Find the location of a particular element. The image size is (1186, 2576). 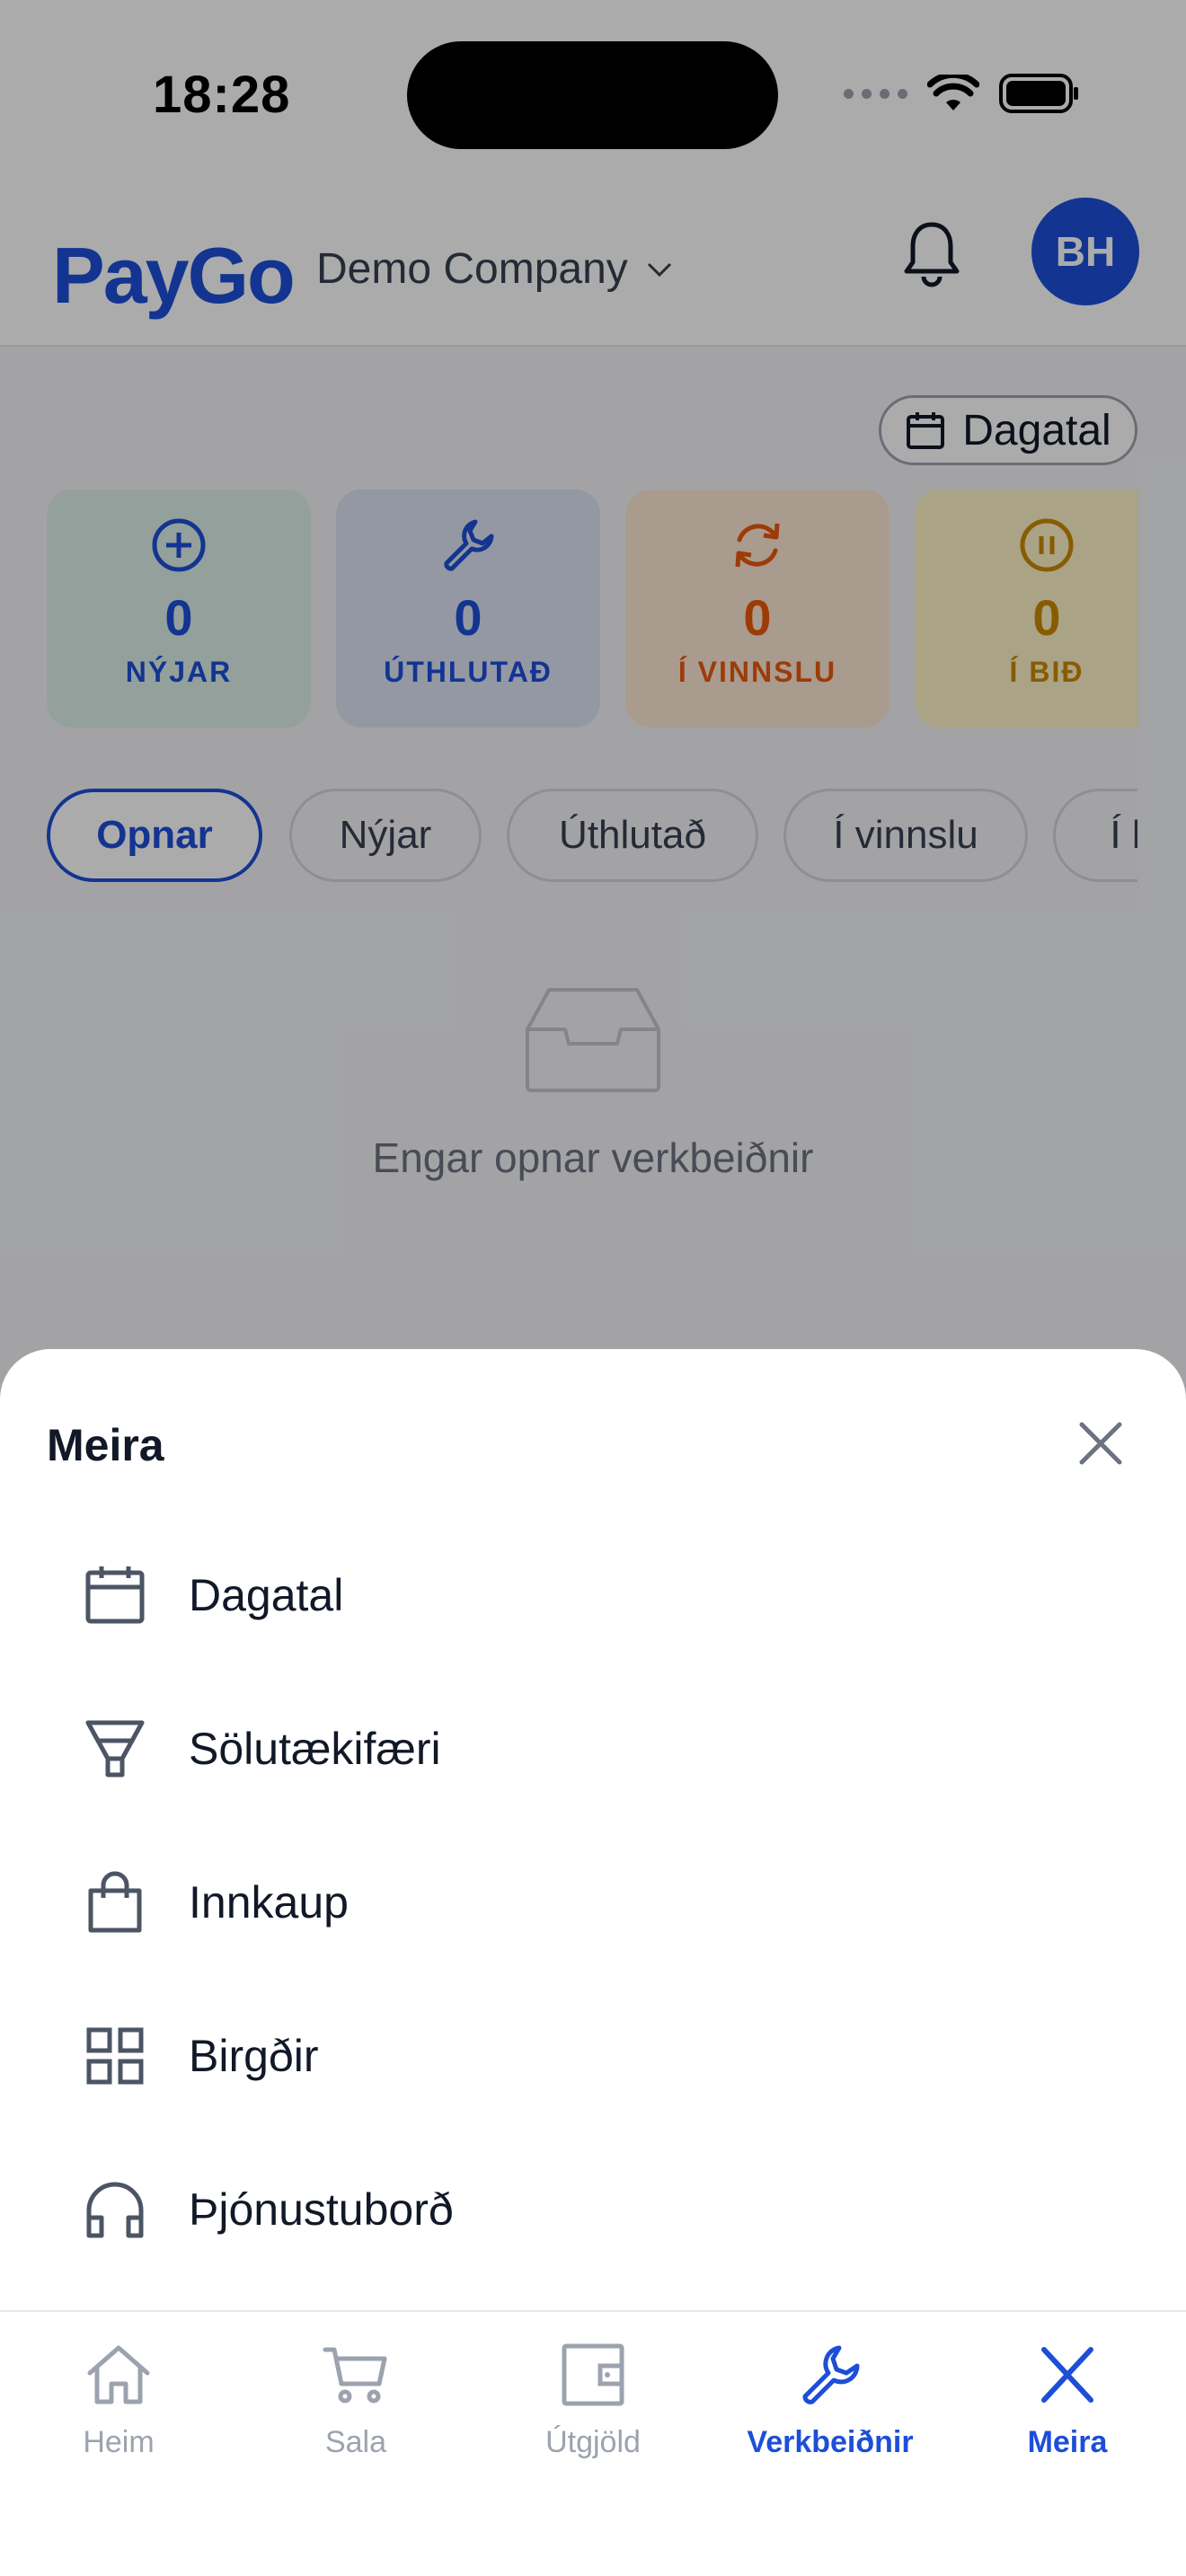

tab-label: Verkbeiðnir is located at coordinates (830, 2442).